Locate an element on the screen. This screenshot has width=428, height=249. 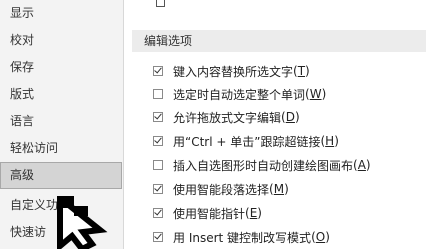
sidebar-item-typography: 版式 is located at coordinates (61, 94).